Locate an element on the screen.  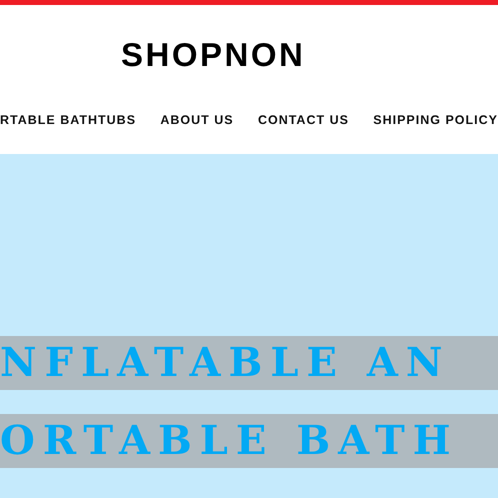
store-logo: SHOPNON is located at coordinates (213, 55).